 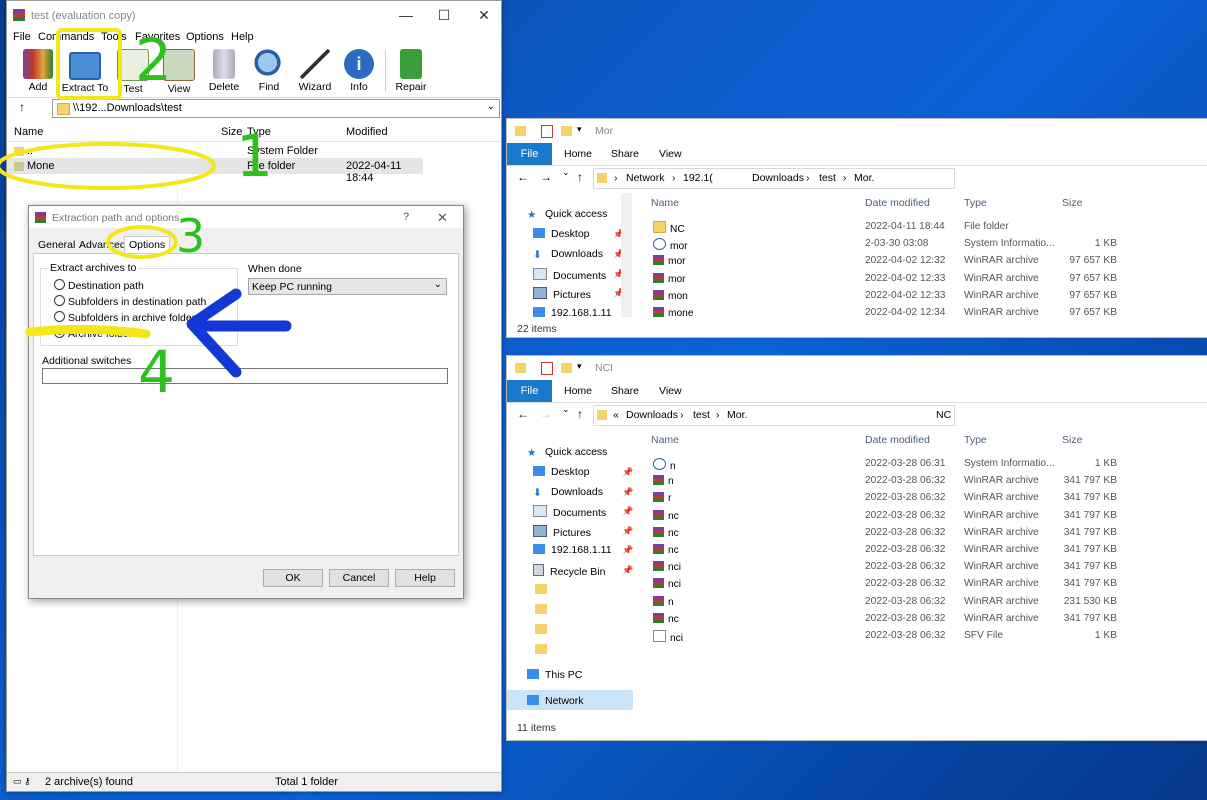 What do you see at coordinates (56, 245) in the screenshot?
I see `tab-general: General` at bounding box center [56, 245].